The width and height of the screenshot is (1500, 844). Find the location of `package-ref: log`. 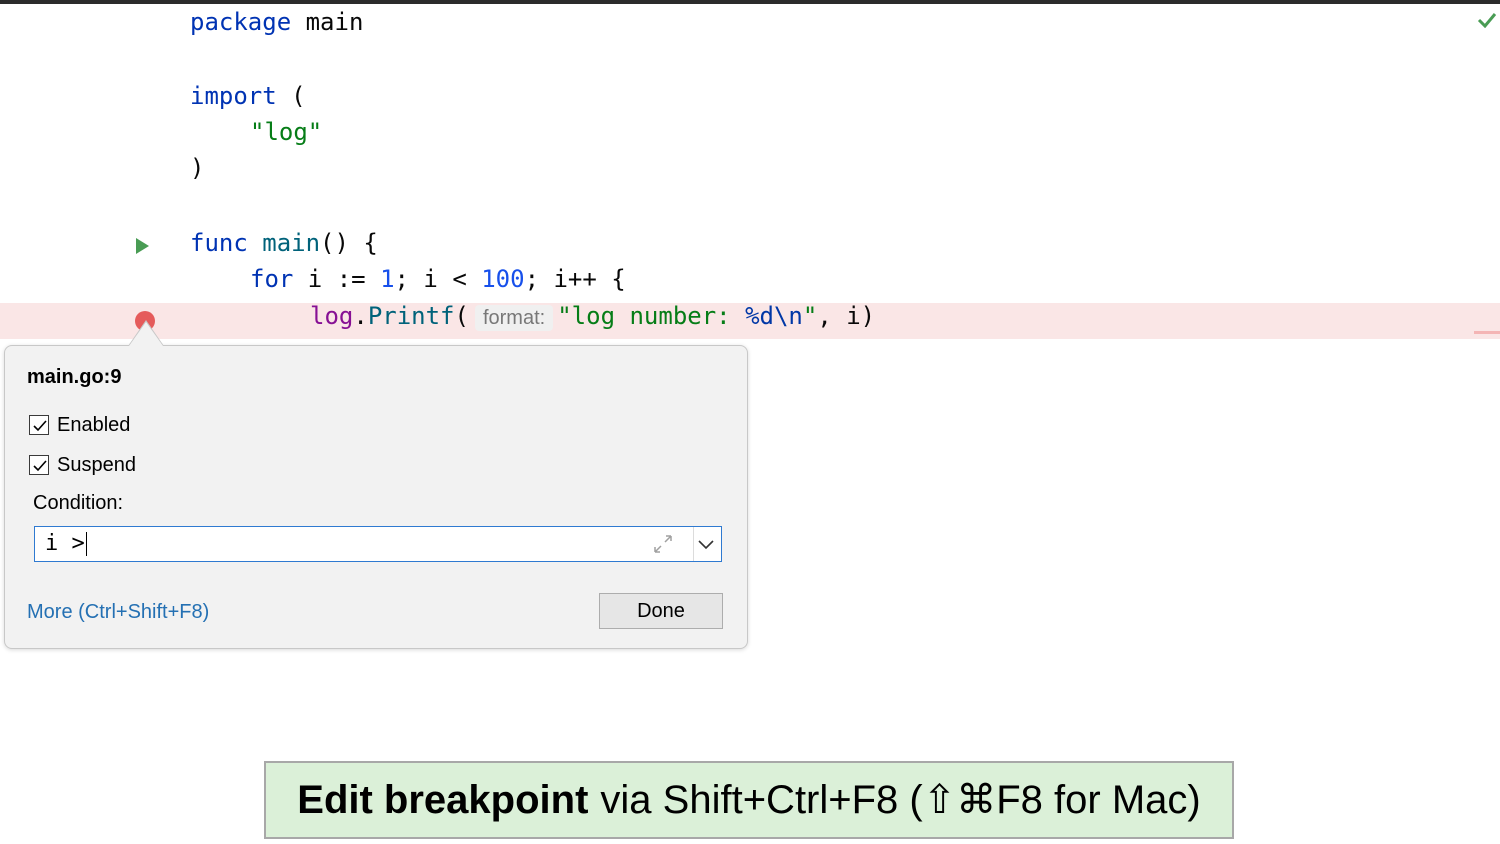

package-ref: log is located at coordinates (332, 316).